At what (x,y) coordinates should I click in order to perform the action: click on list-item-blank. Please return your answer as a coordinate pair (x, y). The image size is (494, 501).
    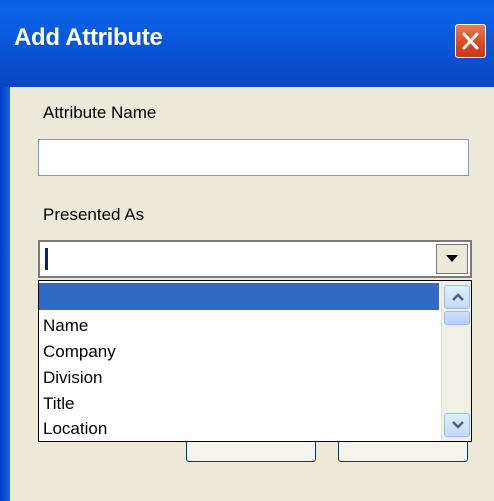
    Looking at the image, I should click on (239, 296).